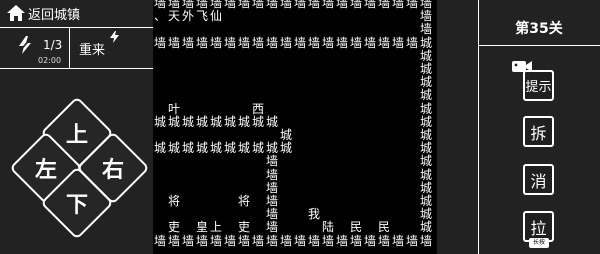 The height and width of the screenshot is (254, 600). Describe the element at coordinates (327, 227) in the screenshot. I see `board-cell: 陆` at that location.